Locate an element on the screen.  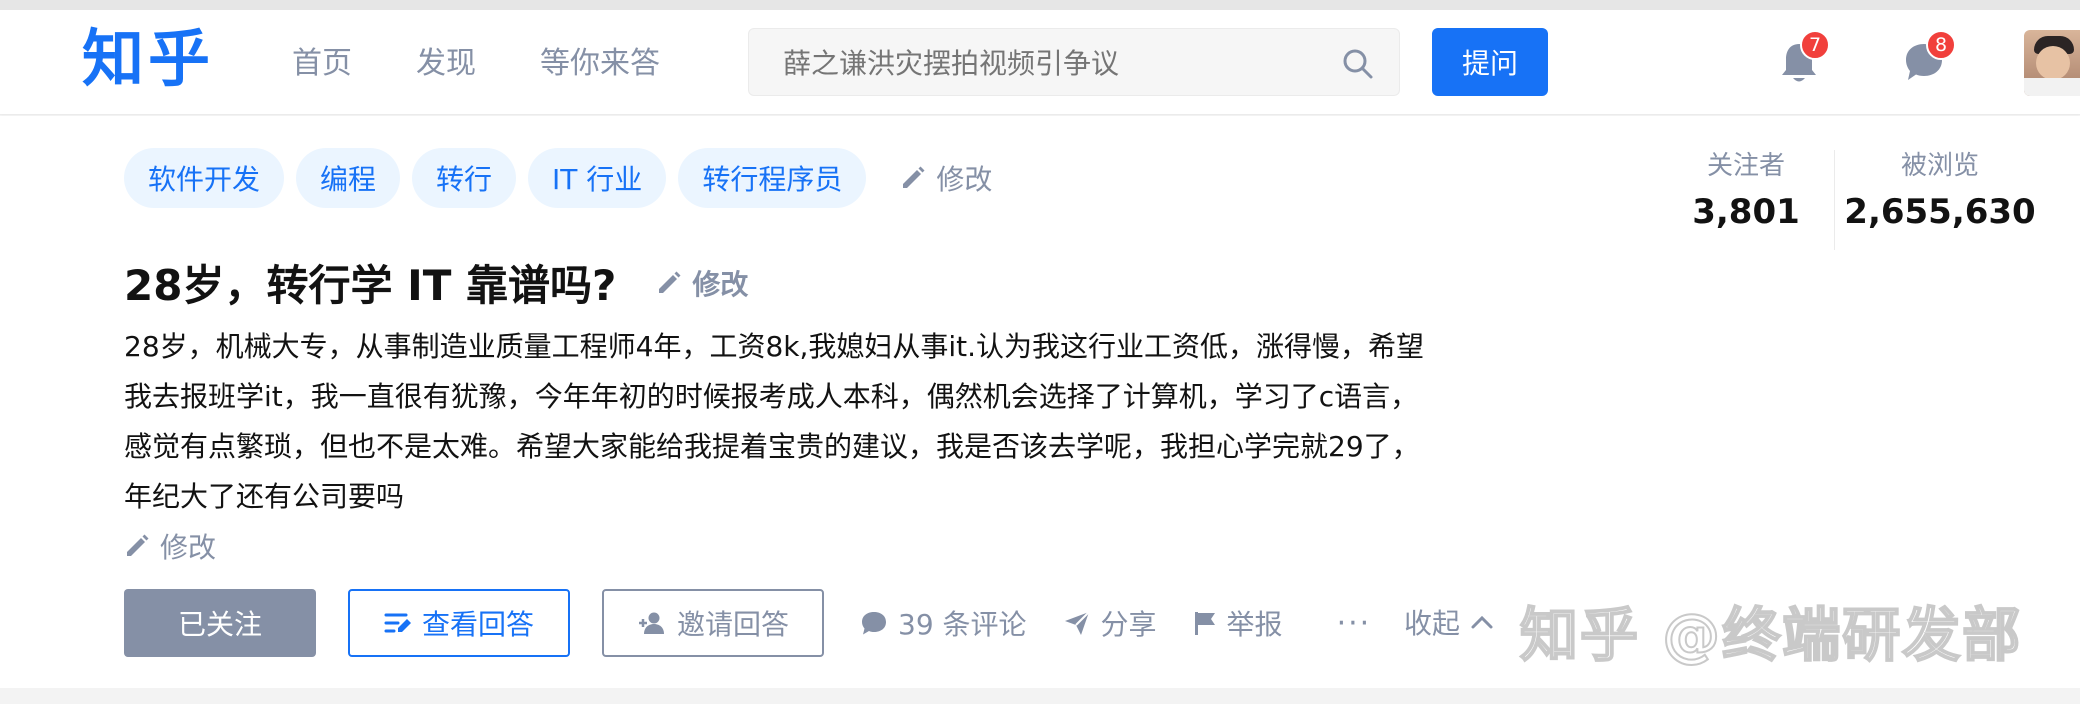
comment-icon is located at coordinates (874, 623).